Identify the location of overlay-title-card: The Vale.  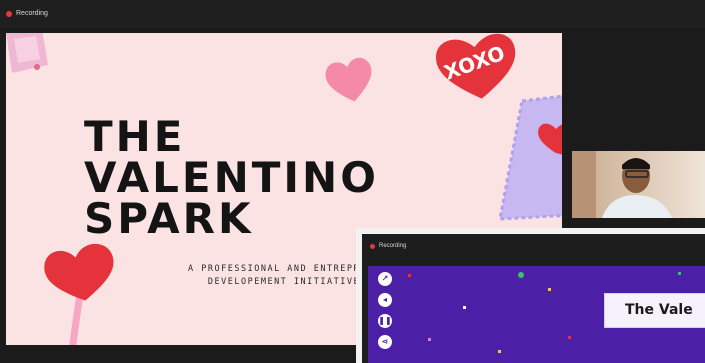
(654, 310).